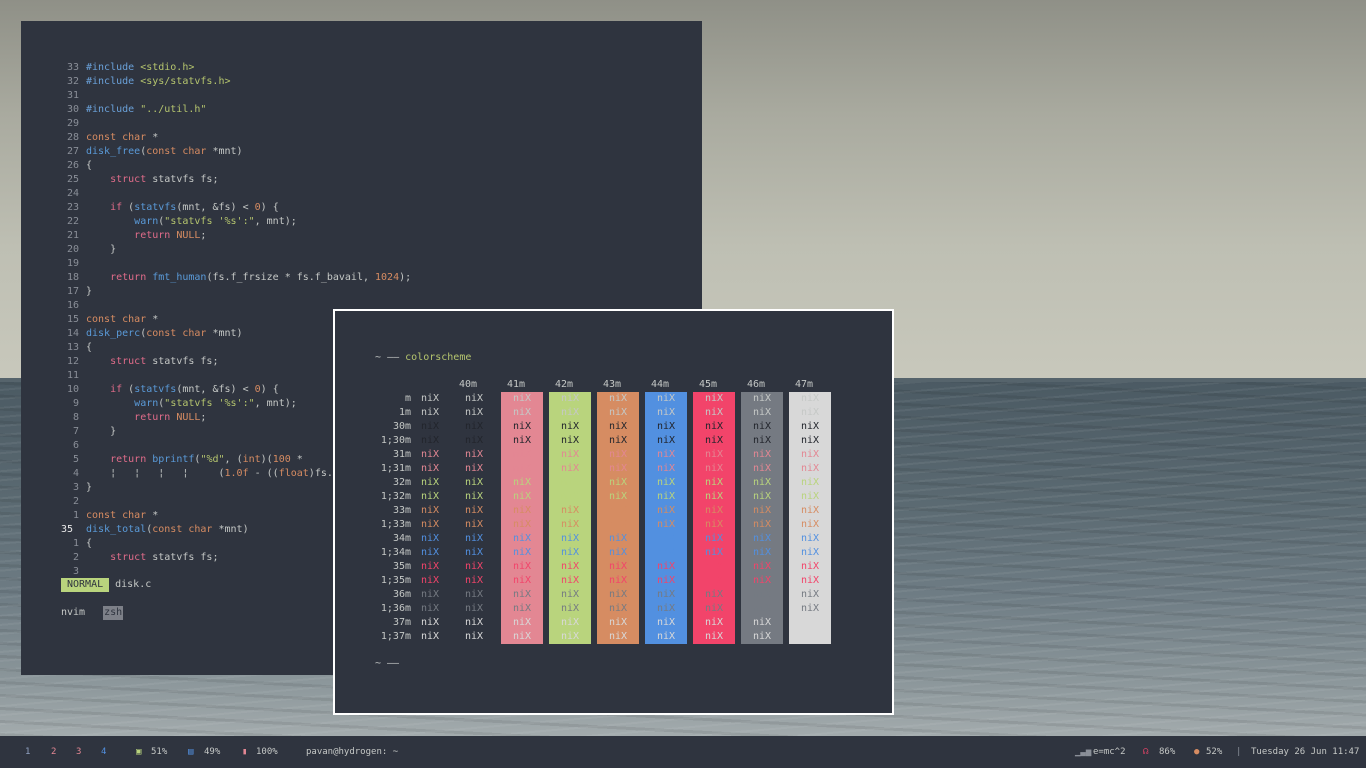  Describe the element at coordinates (72, 151) in the screenshot. I see `line-number: 27` at that location.